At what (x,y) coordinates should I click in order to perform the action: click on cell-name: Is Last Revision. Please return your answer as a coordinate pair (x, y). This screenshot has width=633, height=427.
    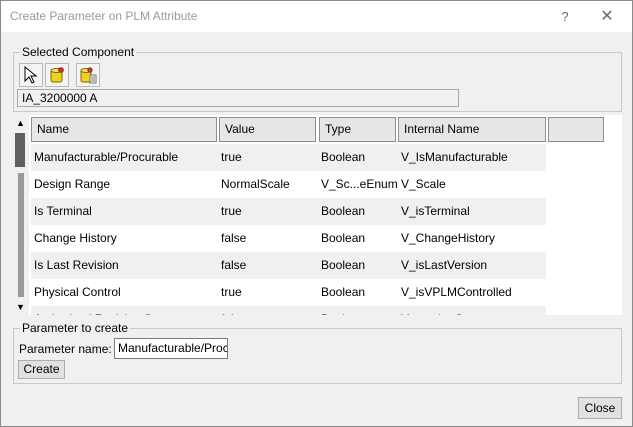
    Looking at the image, I should click on (76, 265).